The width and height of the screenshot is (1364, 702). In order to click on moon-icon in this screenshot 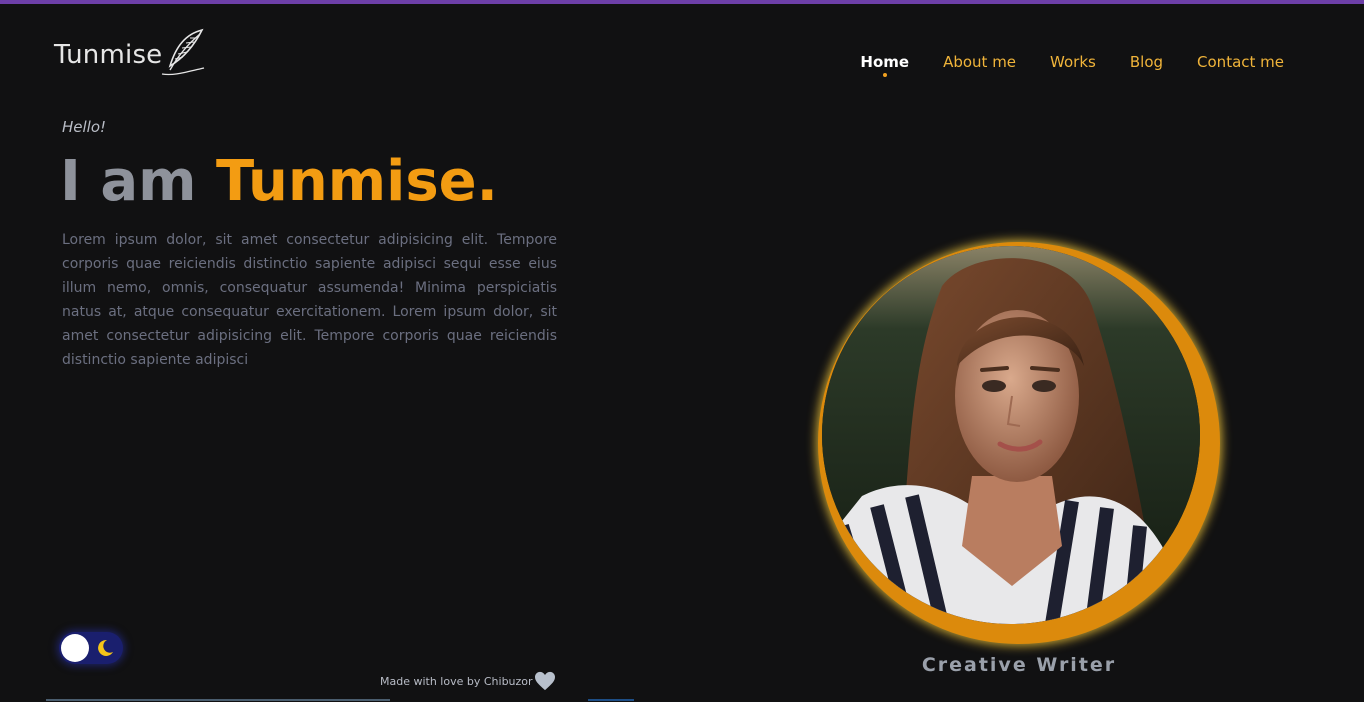, I will do `click(105, 647)`.